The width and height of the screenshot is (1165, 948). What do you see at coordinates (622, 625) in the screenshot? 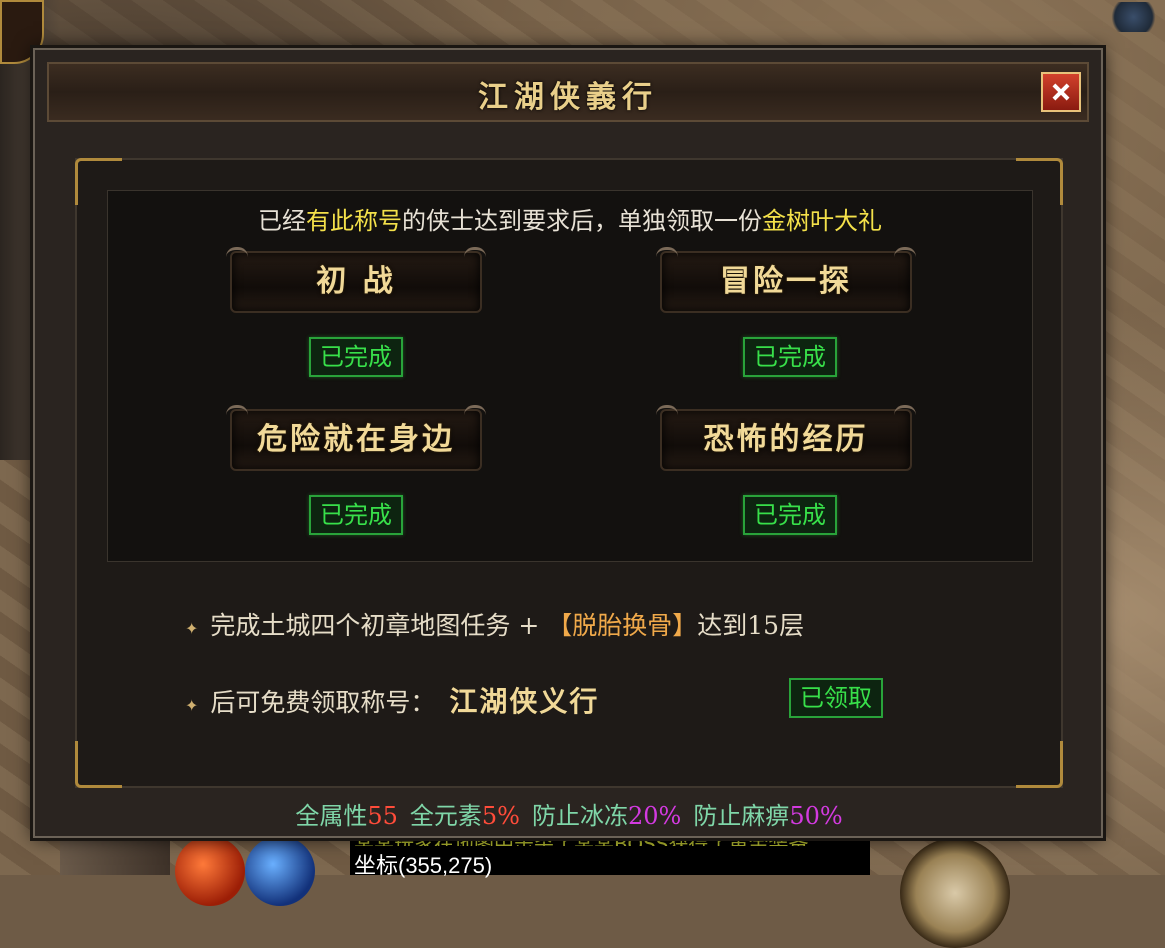
I see `requirement-highlight: 【脱胎换骨】` at bounding box center [622, 625].